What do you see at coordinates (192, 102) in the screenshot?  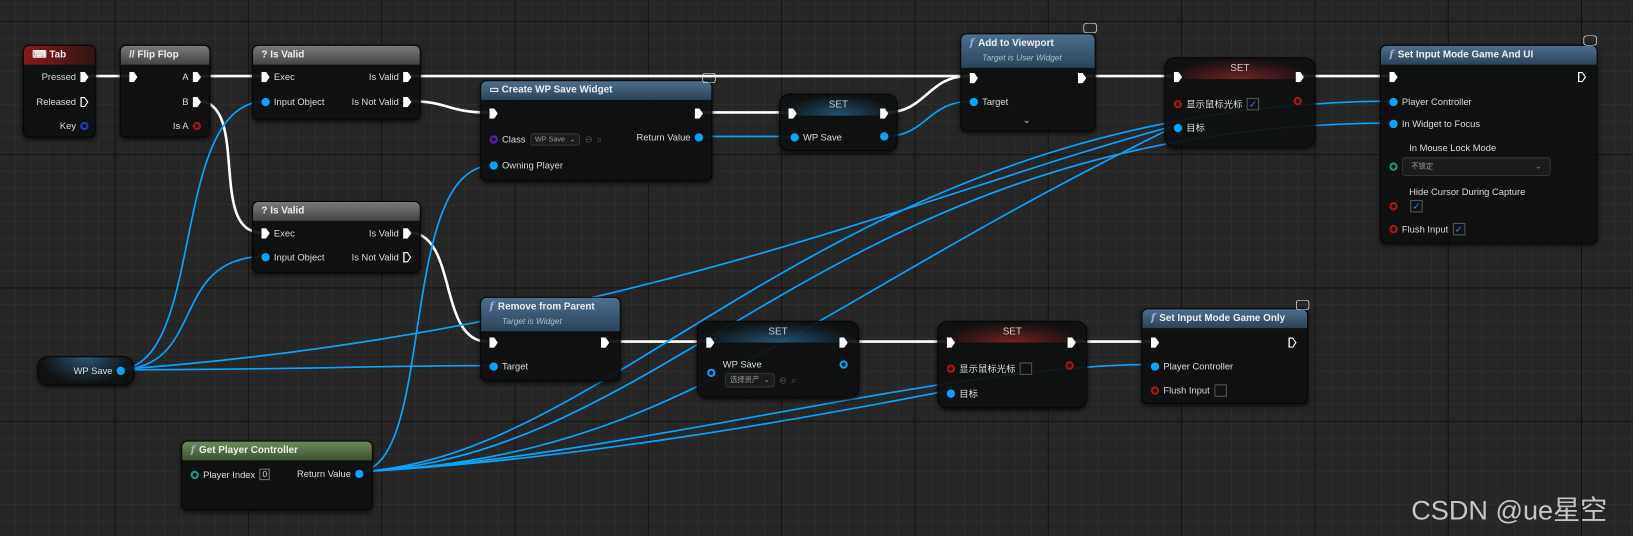 I see `b-pin: B` at bounding box center [192, 102].